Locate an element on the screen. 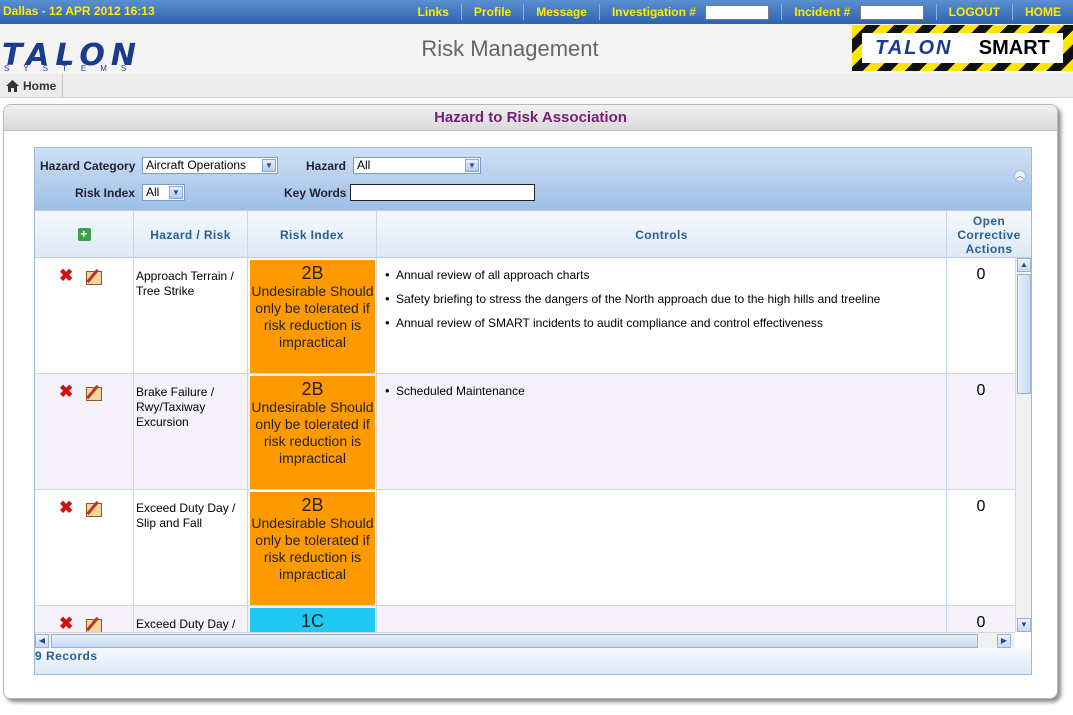 Image resolution: width=1073 pixels, height=715 pixels. profile-link: Profile is located at coordinates (491, 12).